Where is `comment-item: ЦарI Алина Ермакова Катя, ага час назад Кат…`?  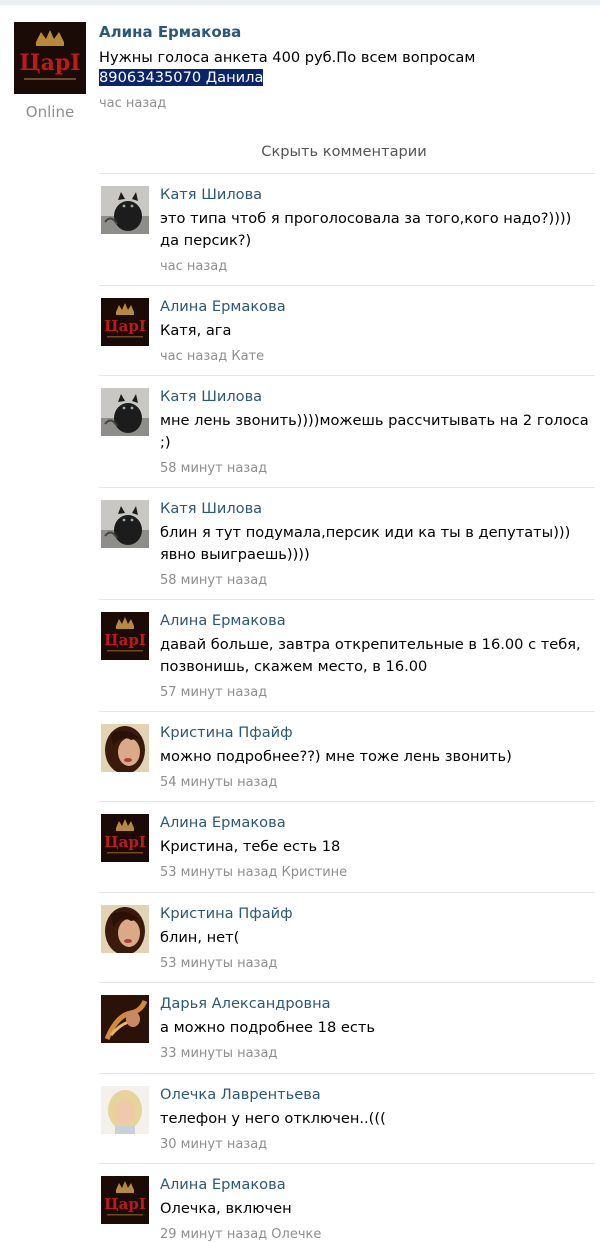 comment-item: ЦарI Алина Ермакова Катя, ага час назад Кат… is located at coordinates (347, 330).